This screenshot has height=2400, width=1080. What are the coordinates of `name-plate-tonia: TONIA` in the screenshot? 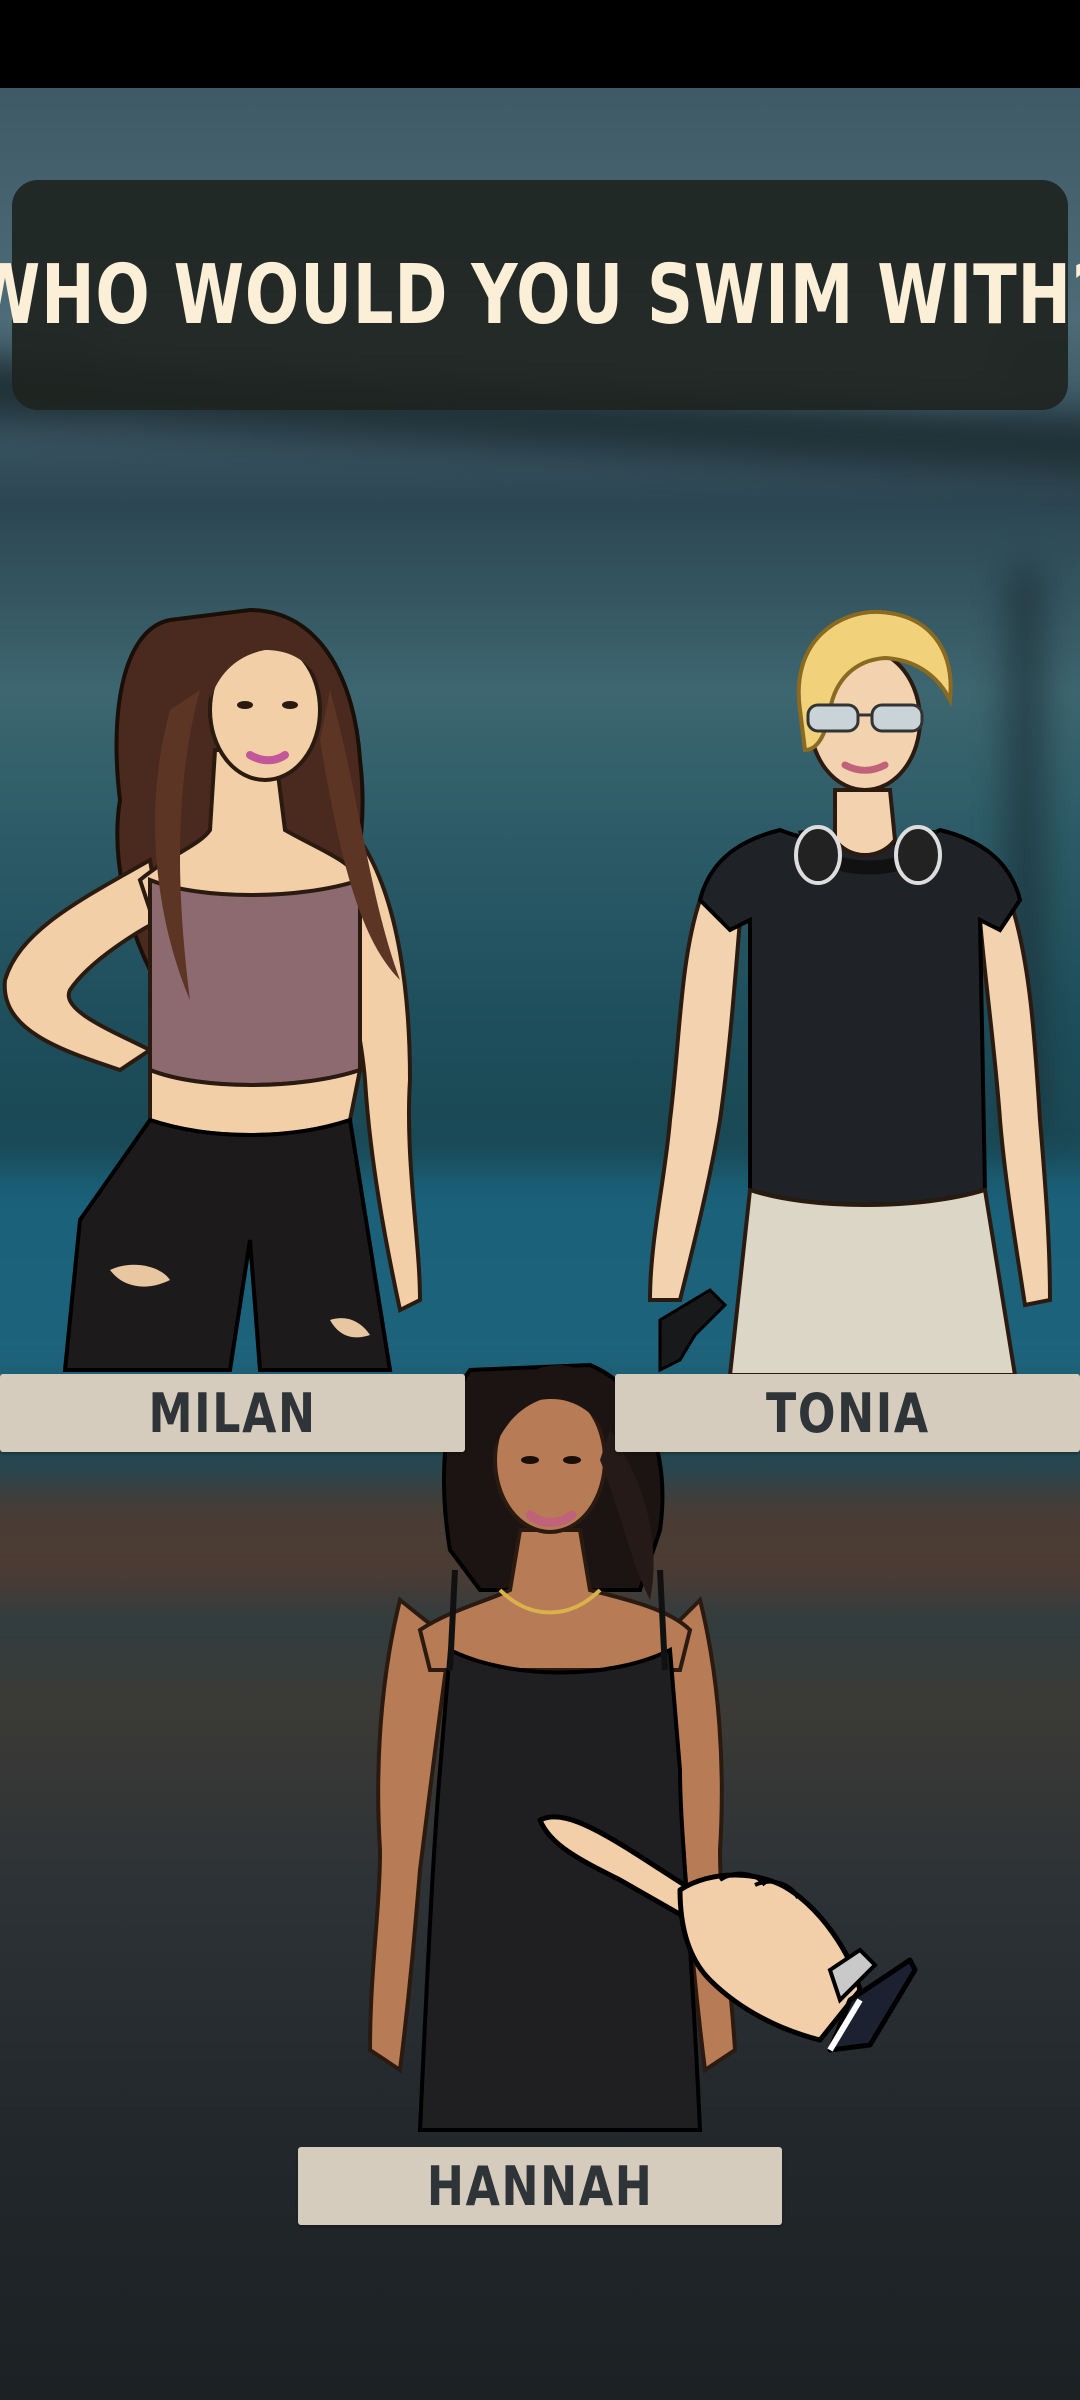 It's located at (847, 1413).